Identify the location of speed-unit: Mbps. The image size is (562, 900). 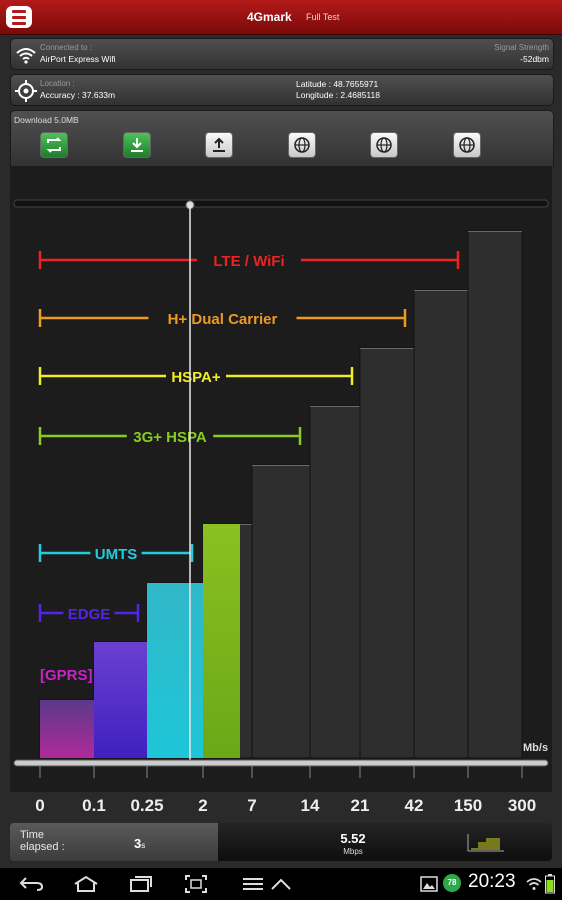
(353, 851).